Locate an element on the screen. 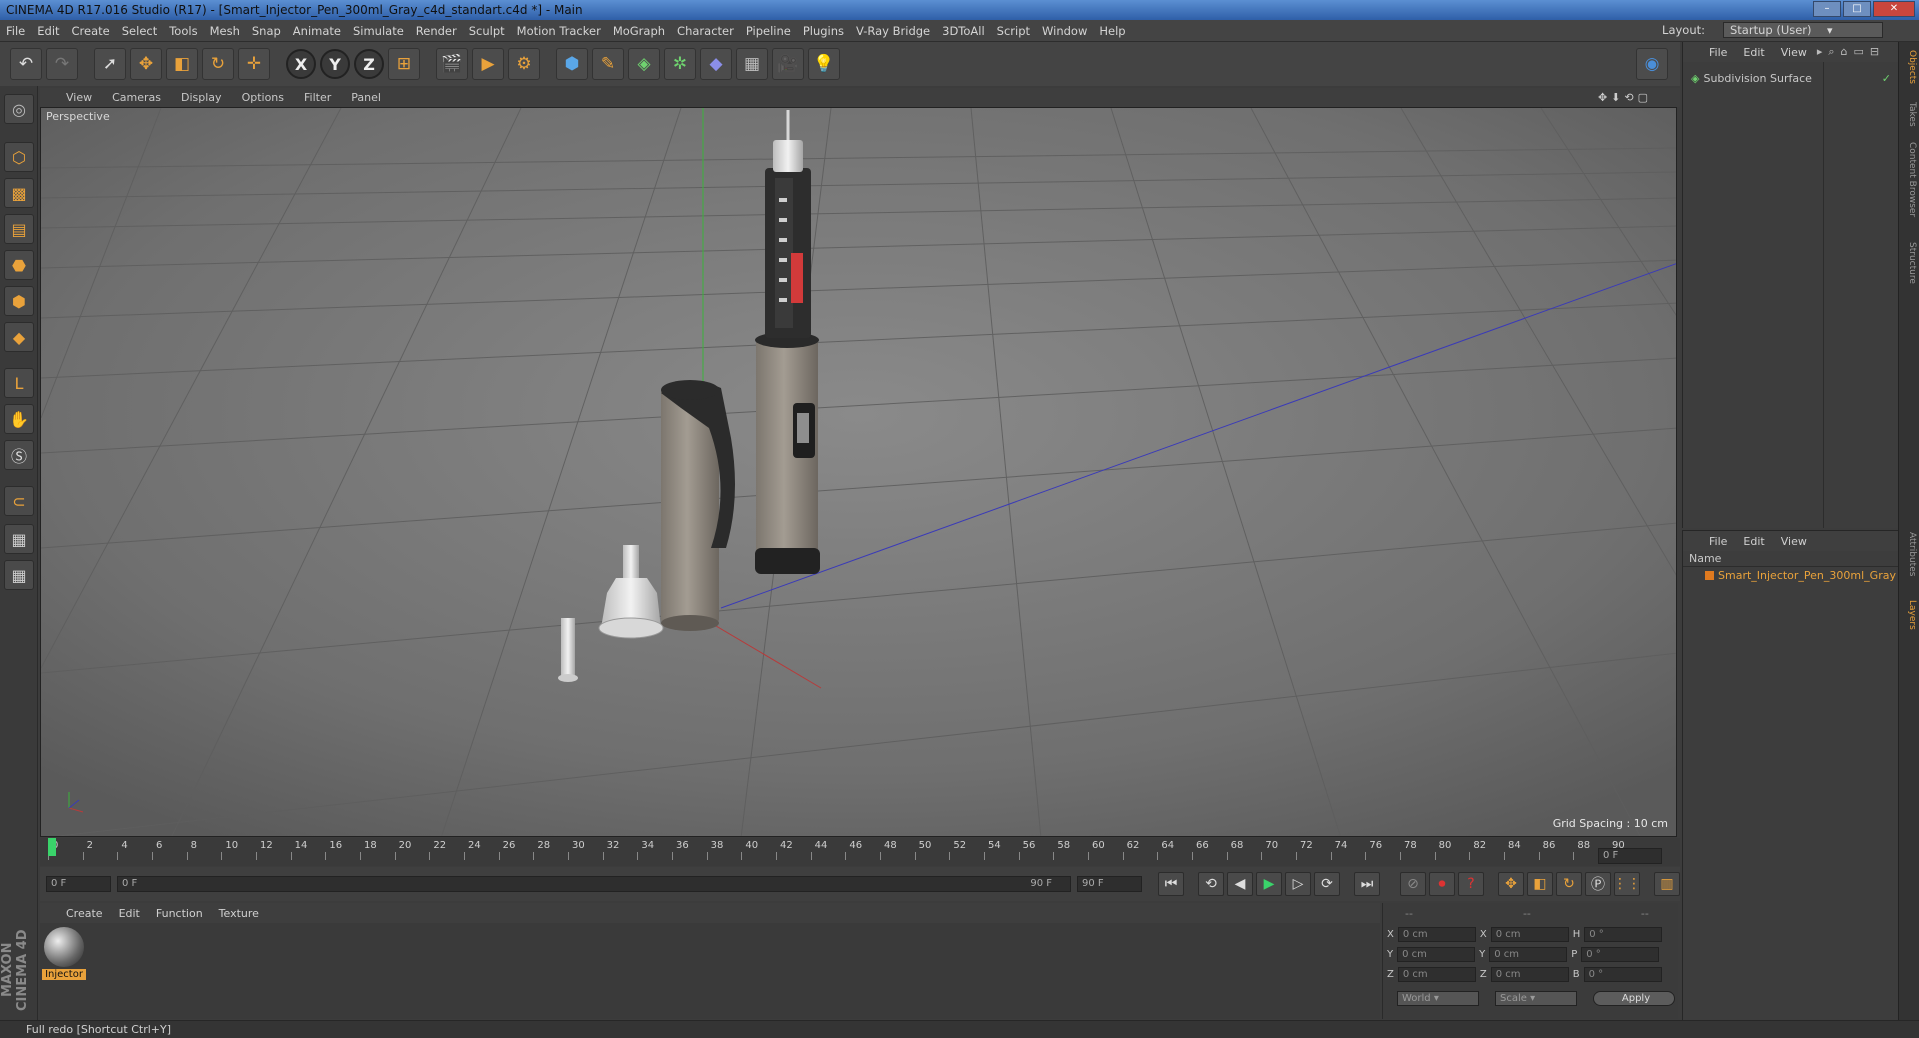 This screenshot has width=1919, height=1038. coord-mode-dropdown: World ▾ is located at coordinates (1438, 998).